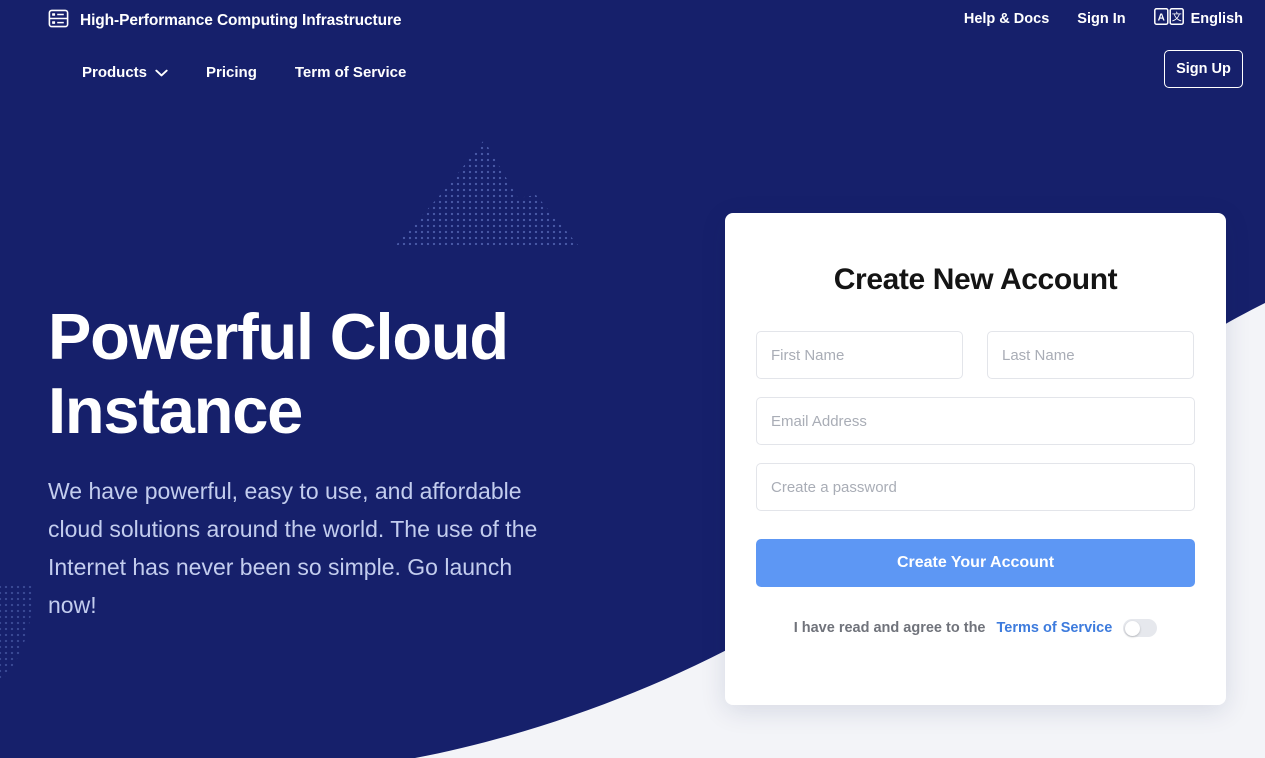 The image size is (1265, 758). I want to click on language-selector: A 文 English, so click(1198, 19).